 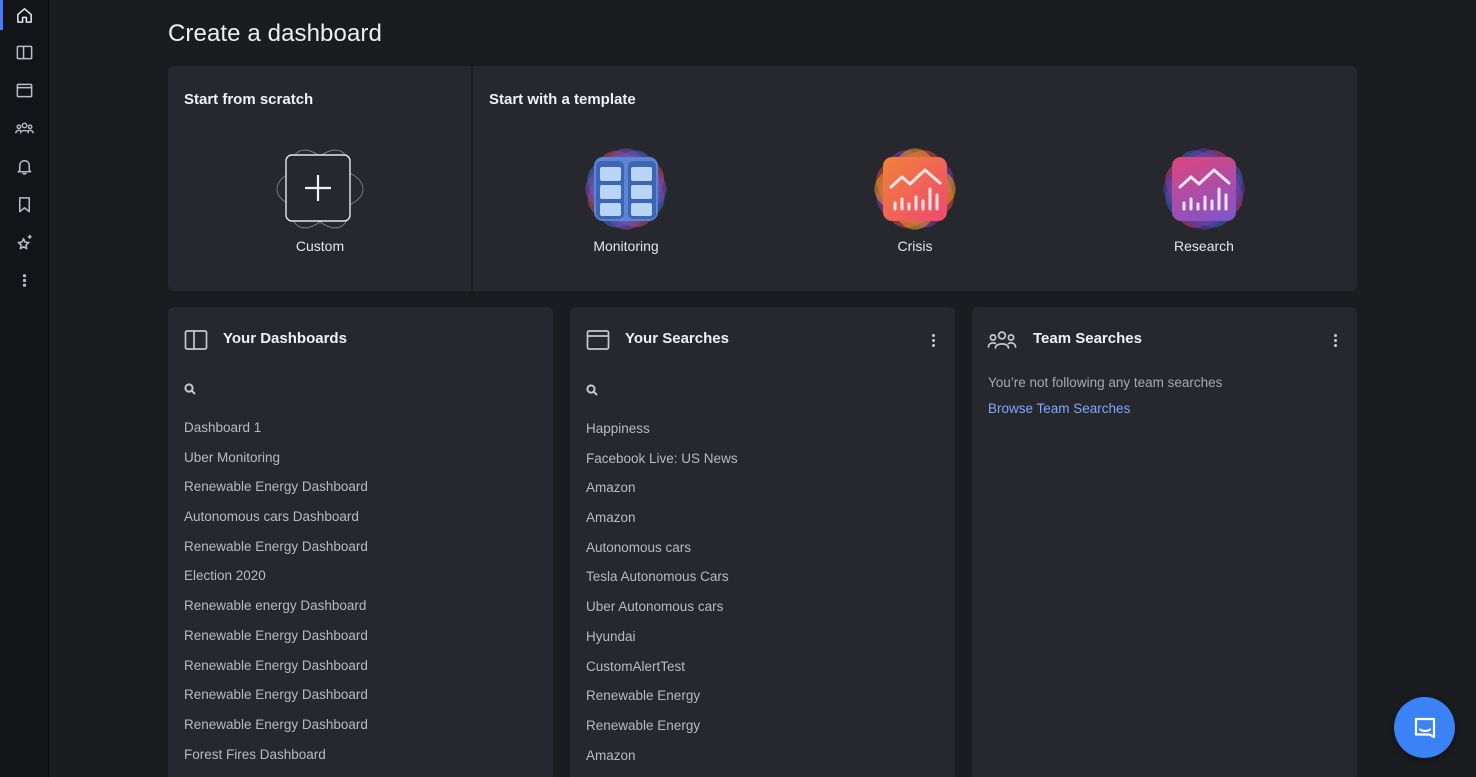 What do you see at coordinates (662, 584) in the screenshot?
I see `search-item: Tesla Autonomous Cars` at bounding box center [662, 584].